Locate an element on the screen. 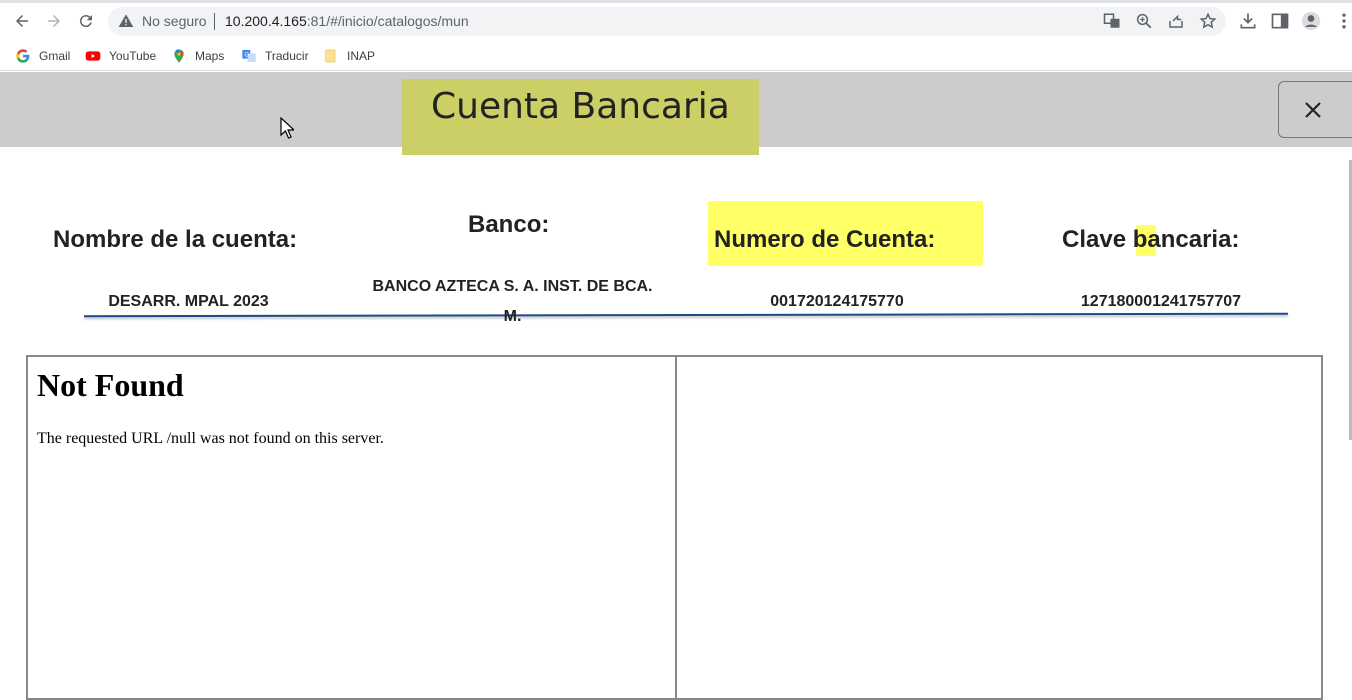  clabe-label-hl: b is located at coordinates (1140, 239).